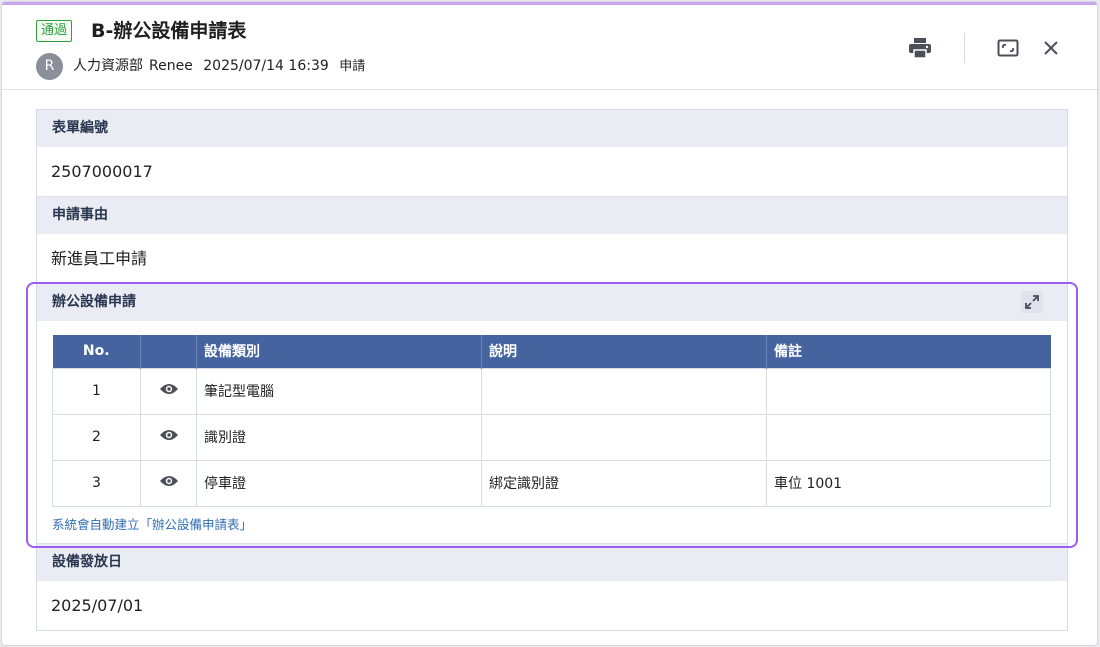  What do you see at coordinates (96, 351) in the screenshot?
I see `column-header-no: No.` at bounding box center [96, 351].